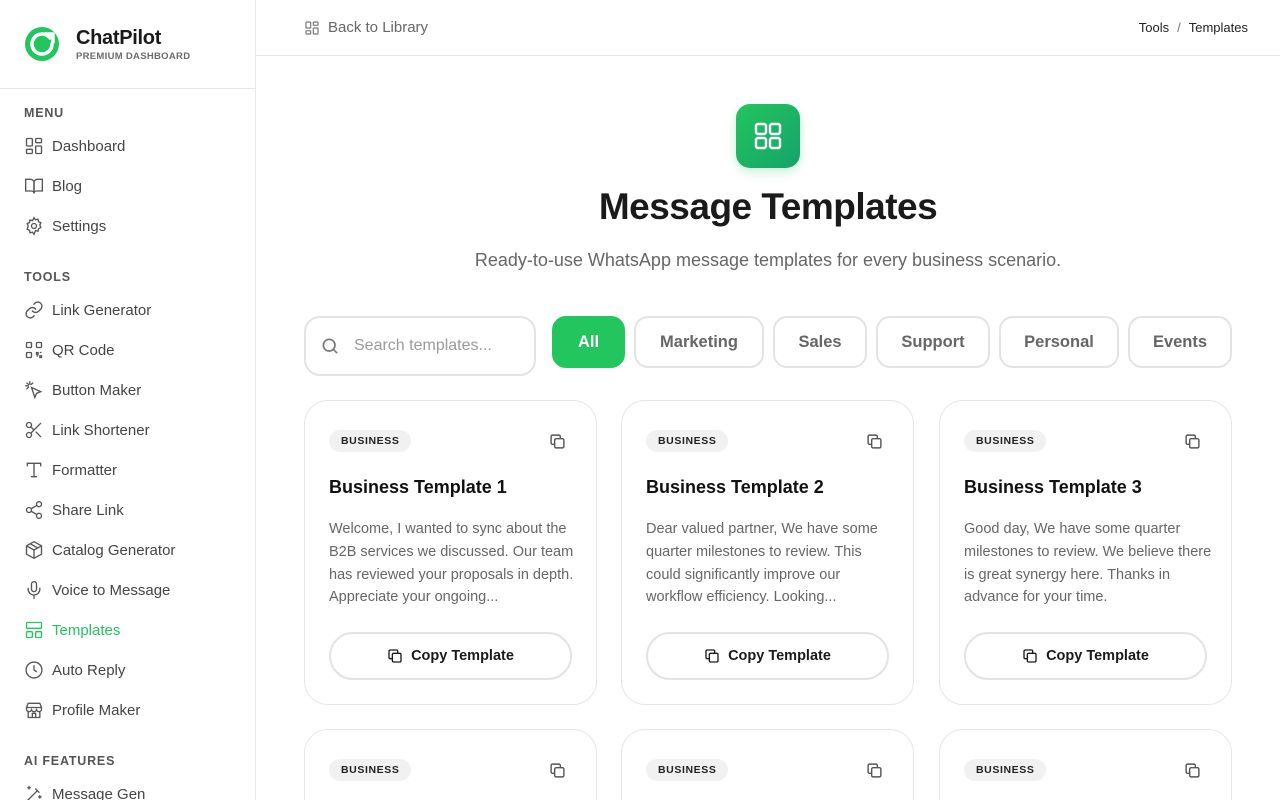 Image resolution: width=1280 pixels, height=800 pixels. I want to click on sidebar-item-link-shortener: Link Shortener, so click(127, 430).